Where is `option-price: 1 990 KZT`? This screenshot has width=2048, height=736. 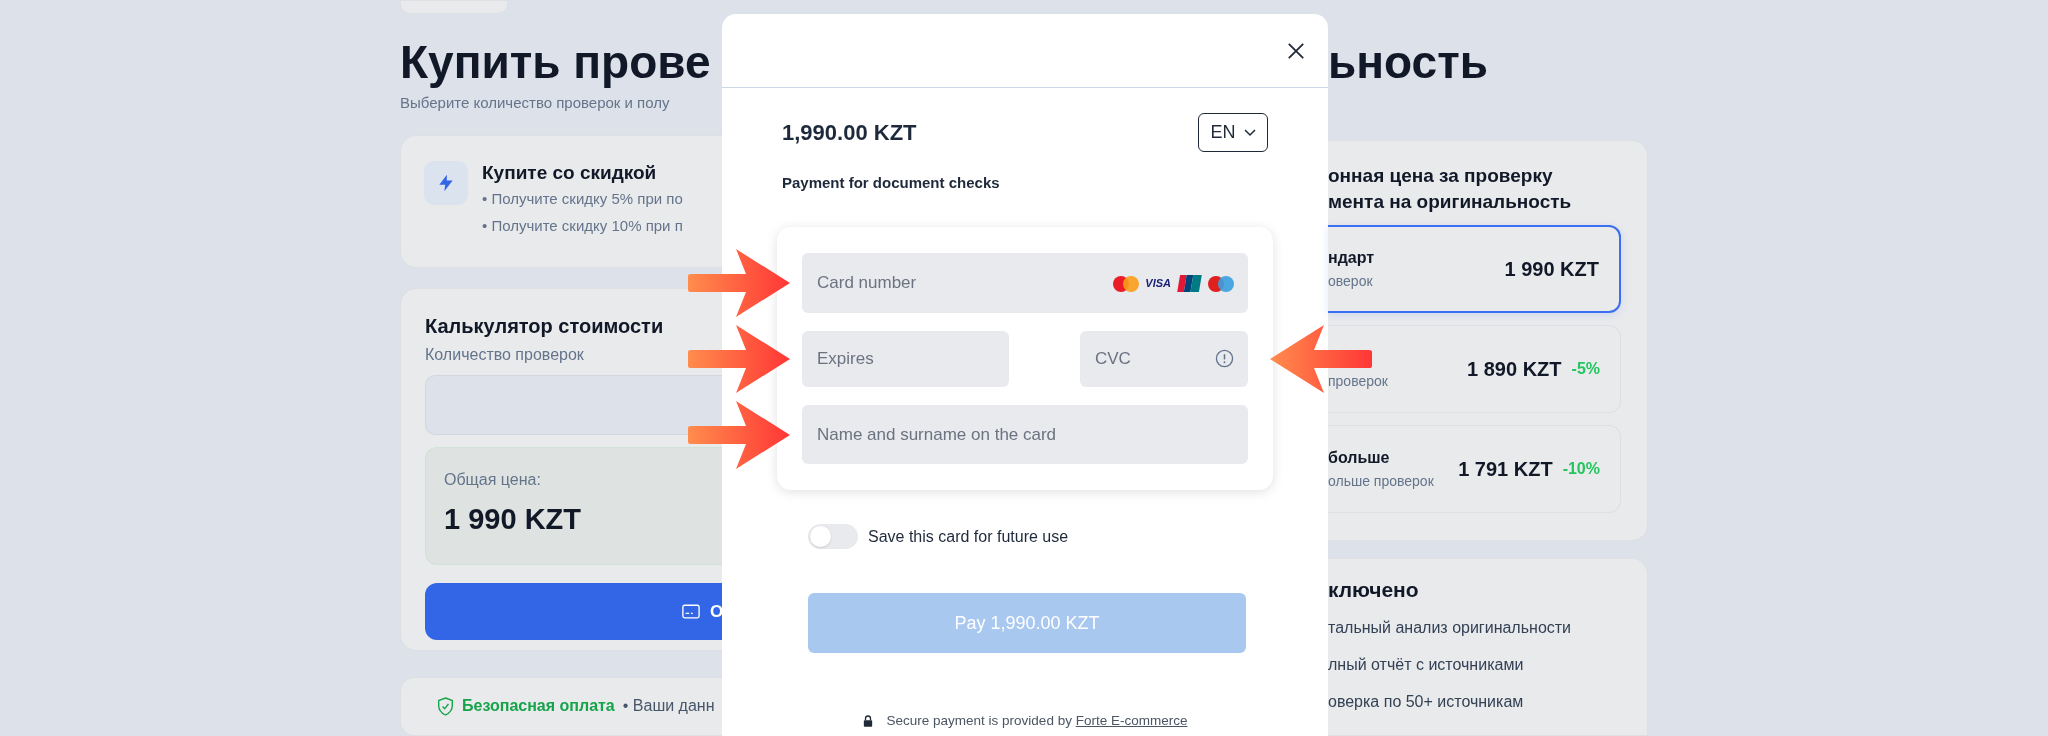
option-price: 1 990 KZT is located at coordinates (1551, 269).